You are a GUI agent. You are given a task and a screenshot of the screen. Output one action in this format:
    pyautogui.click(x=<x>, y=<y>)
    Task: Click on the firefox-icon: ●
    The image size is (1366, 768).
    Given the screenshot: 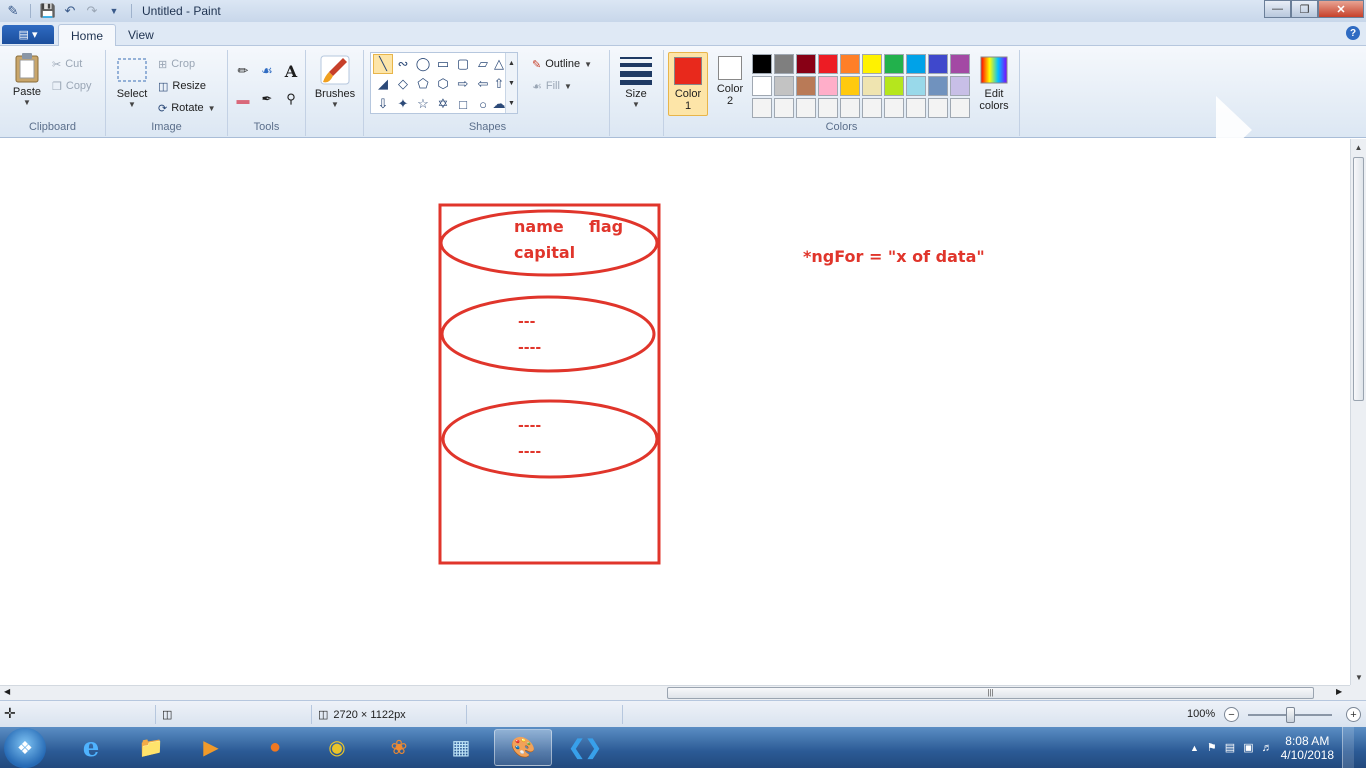 What is the action you would take?
    pyautogui.click(x=275, y=747)
    